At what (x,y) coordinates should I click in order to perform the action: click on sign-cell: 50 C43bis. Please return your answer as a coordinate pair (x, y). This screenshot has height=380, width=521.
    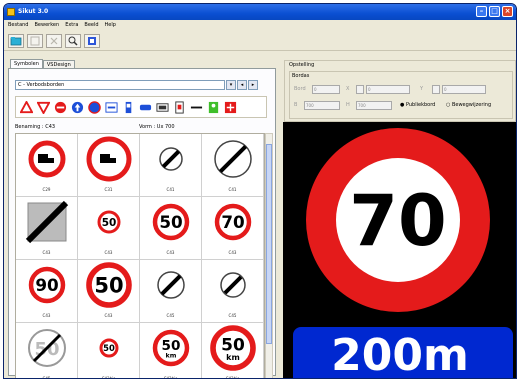
    Looking at the image, I should click on (109, 350).